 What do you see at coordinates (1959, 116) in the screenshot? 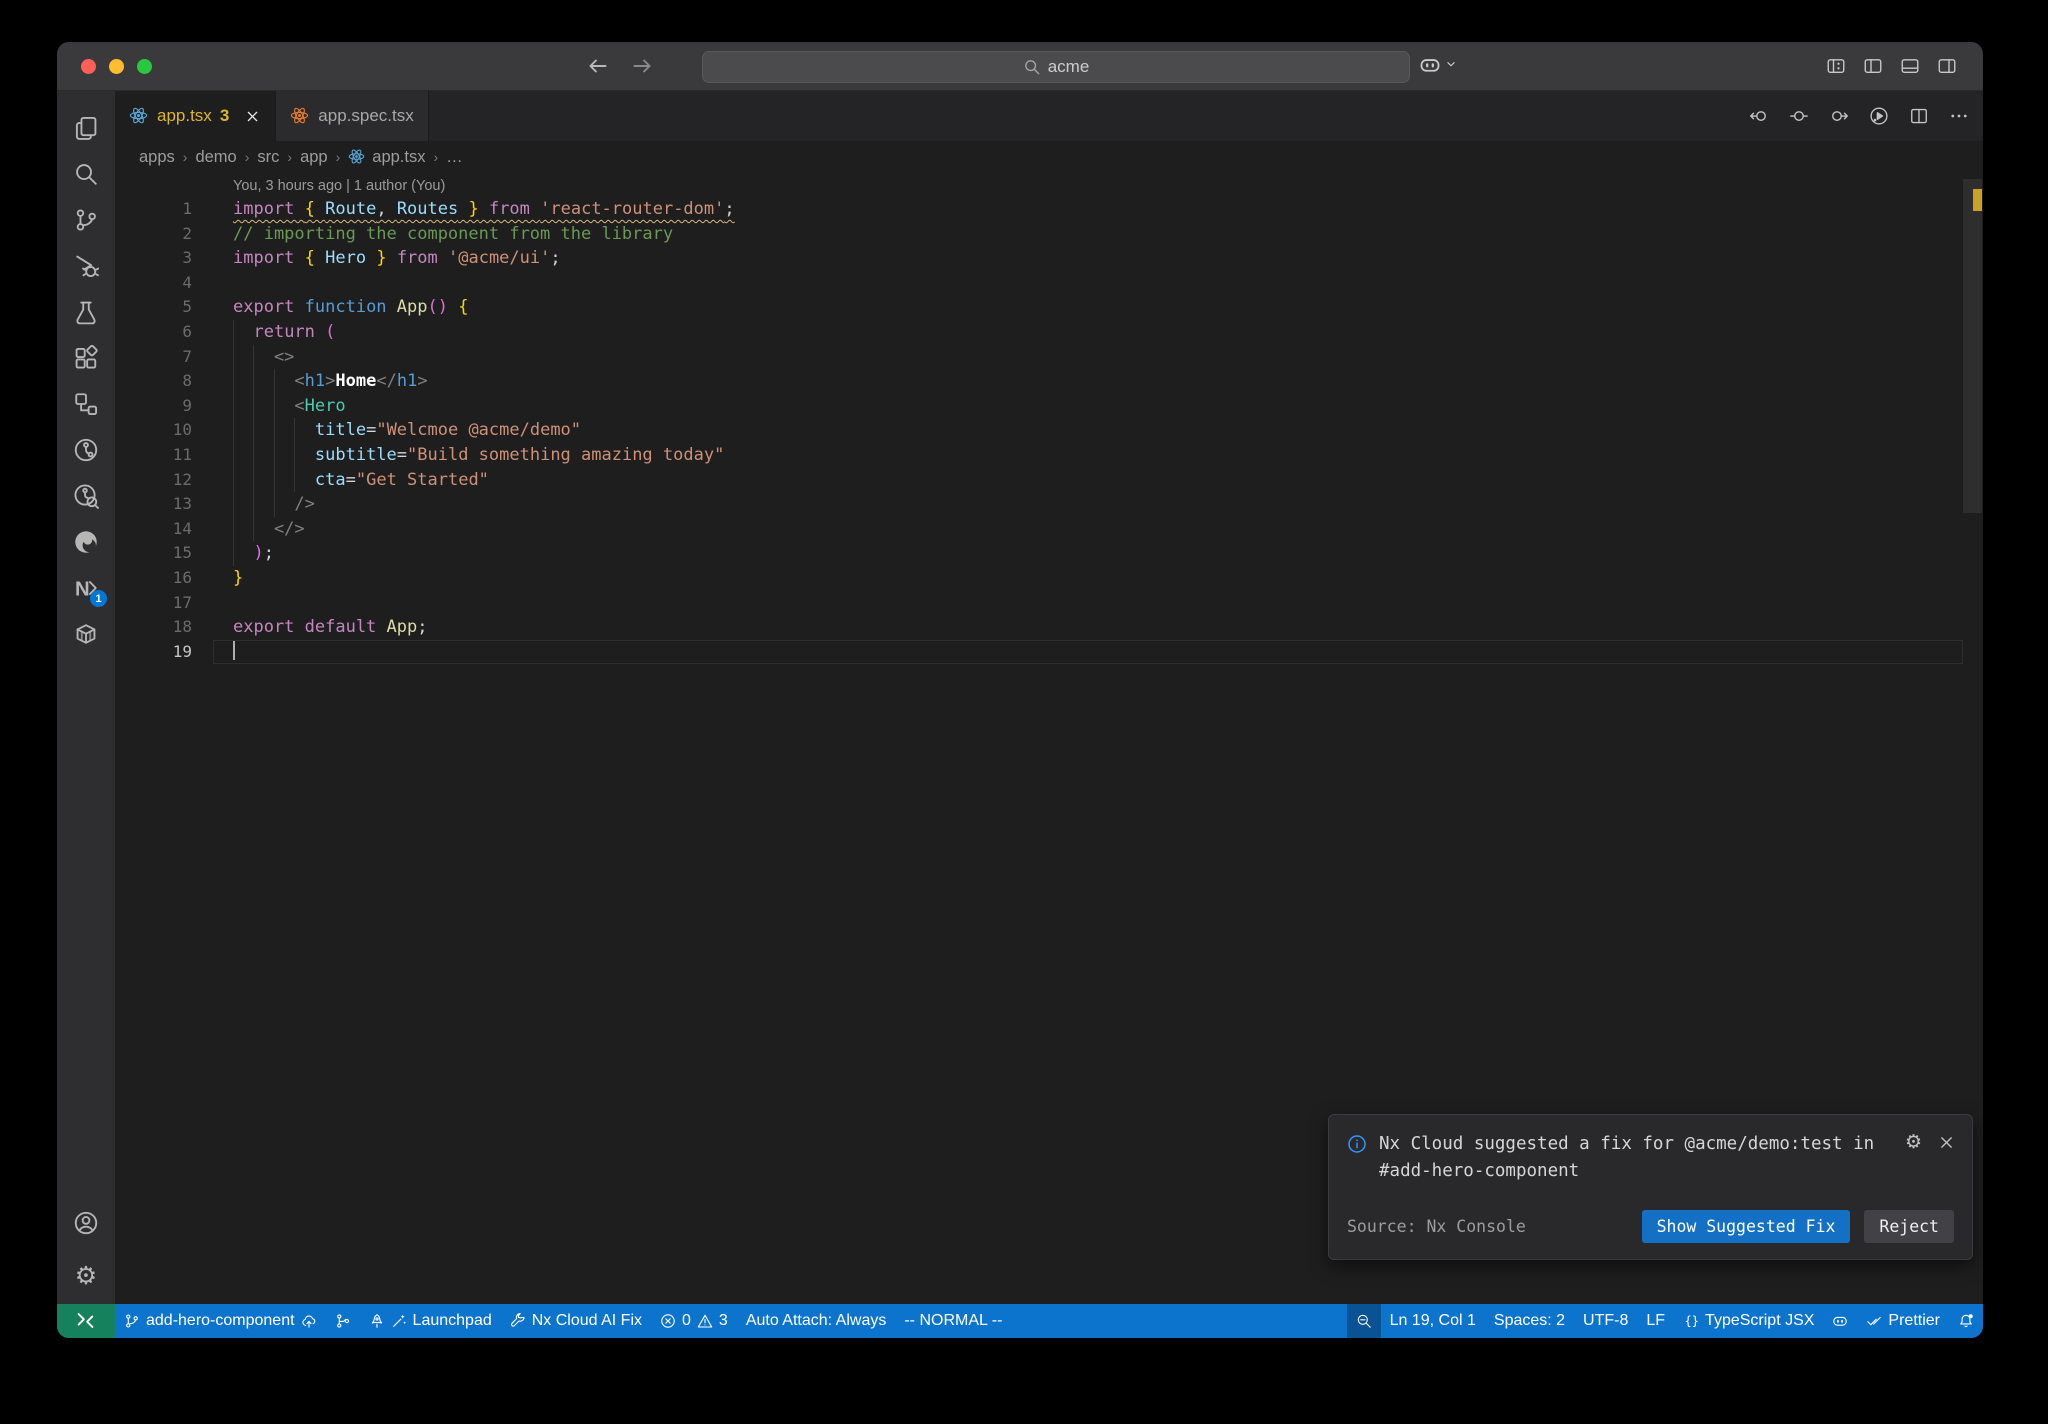
I see `more-icon` at bounding box center [1959, 116].